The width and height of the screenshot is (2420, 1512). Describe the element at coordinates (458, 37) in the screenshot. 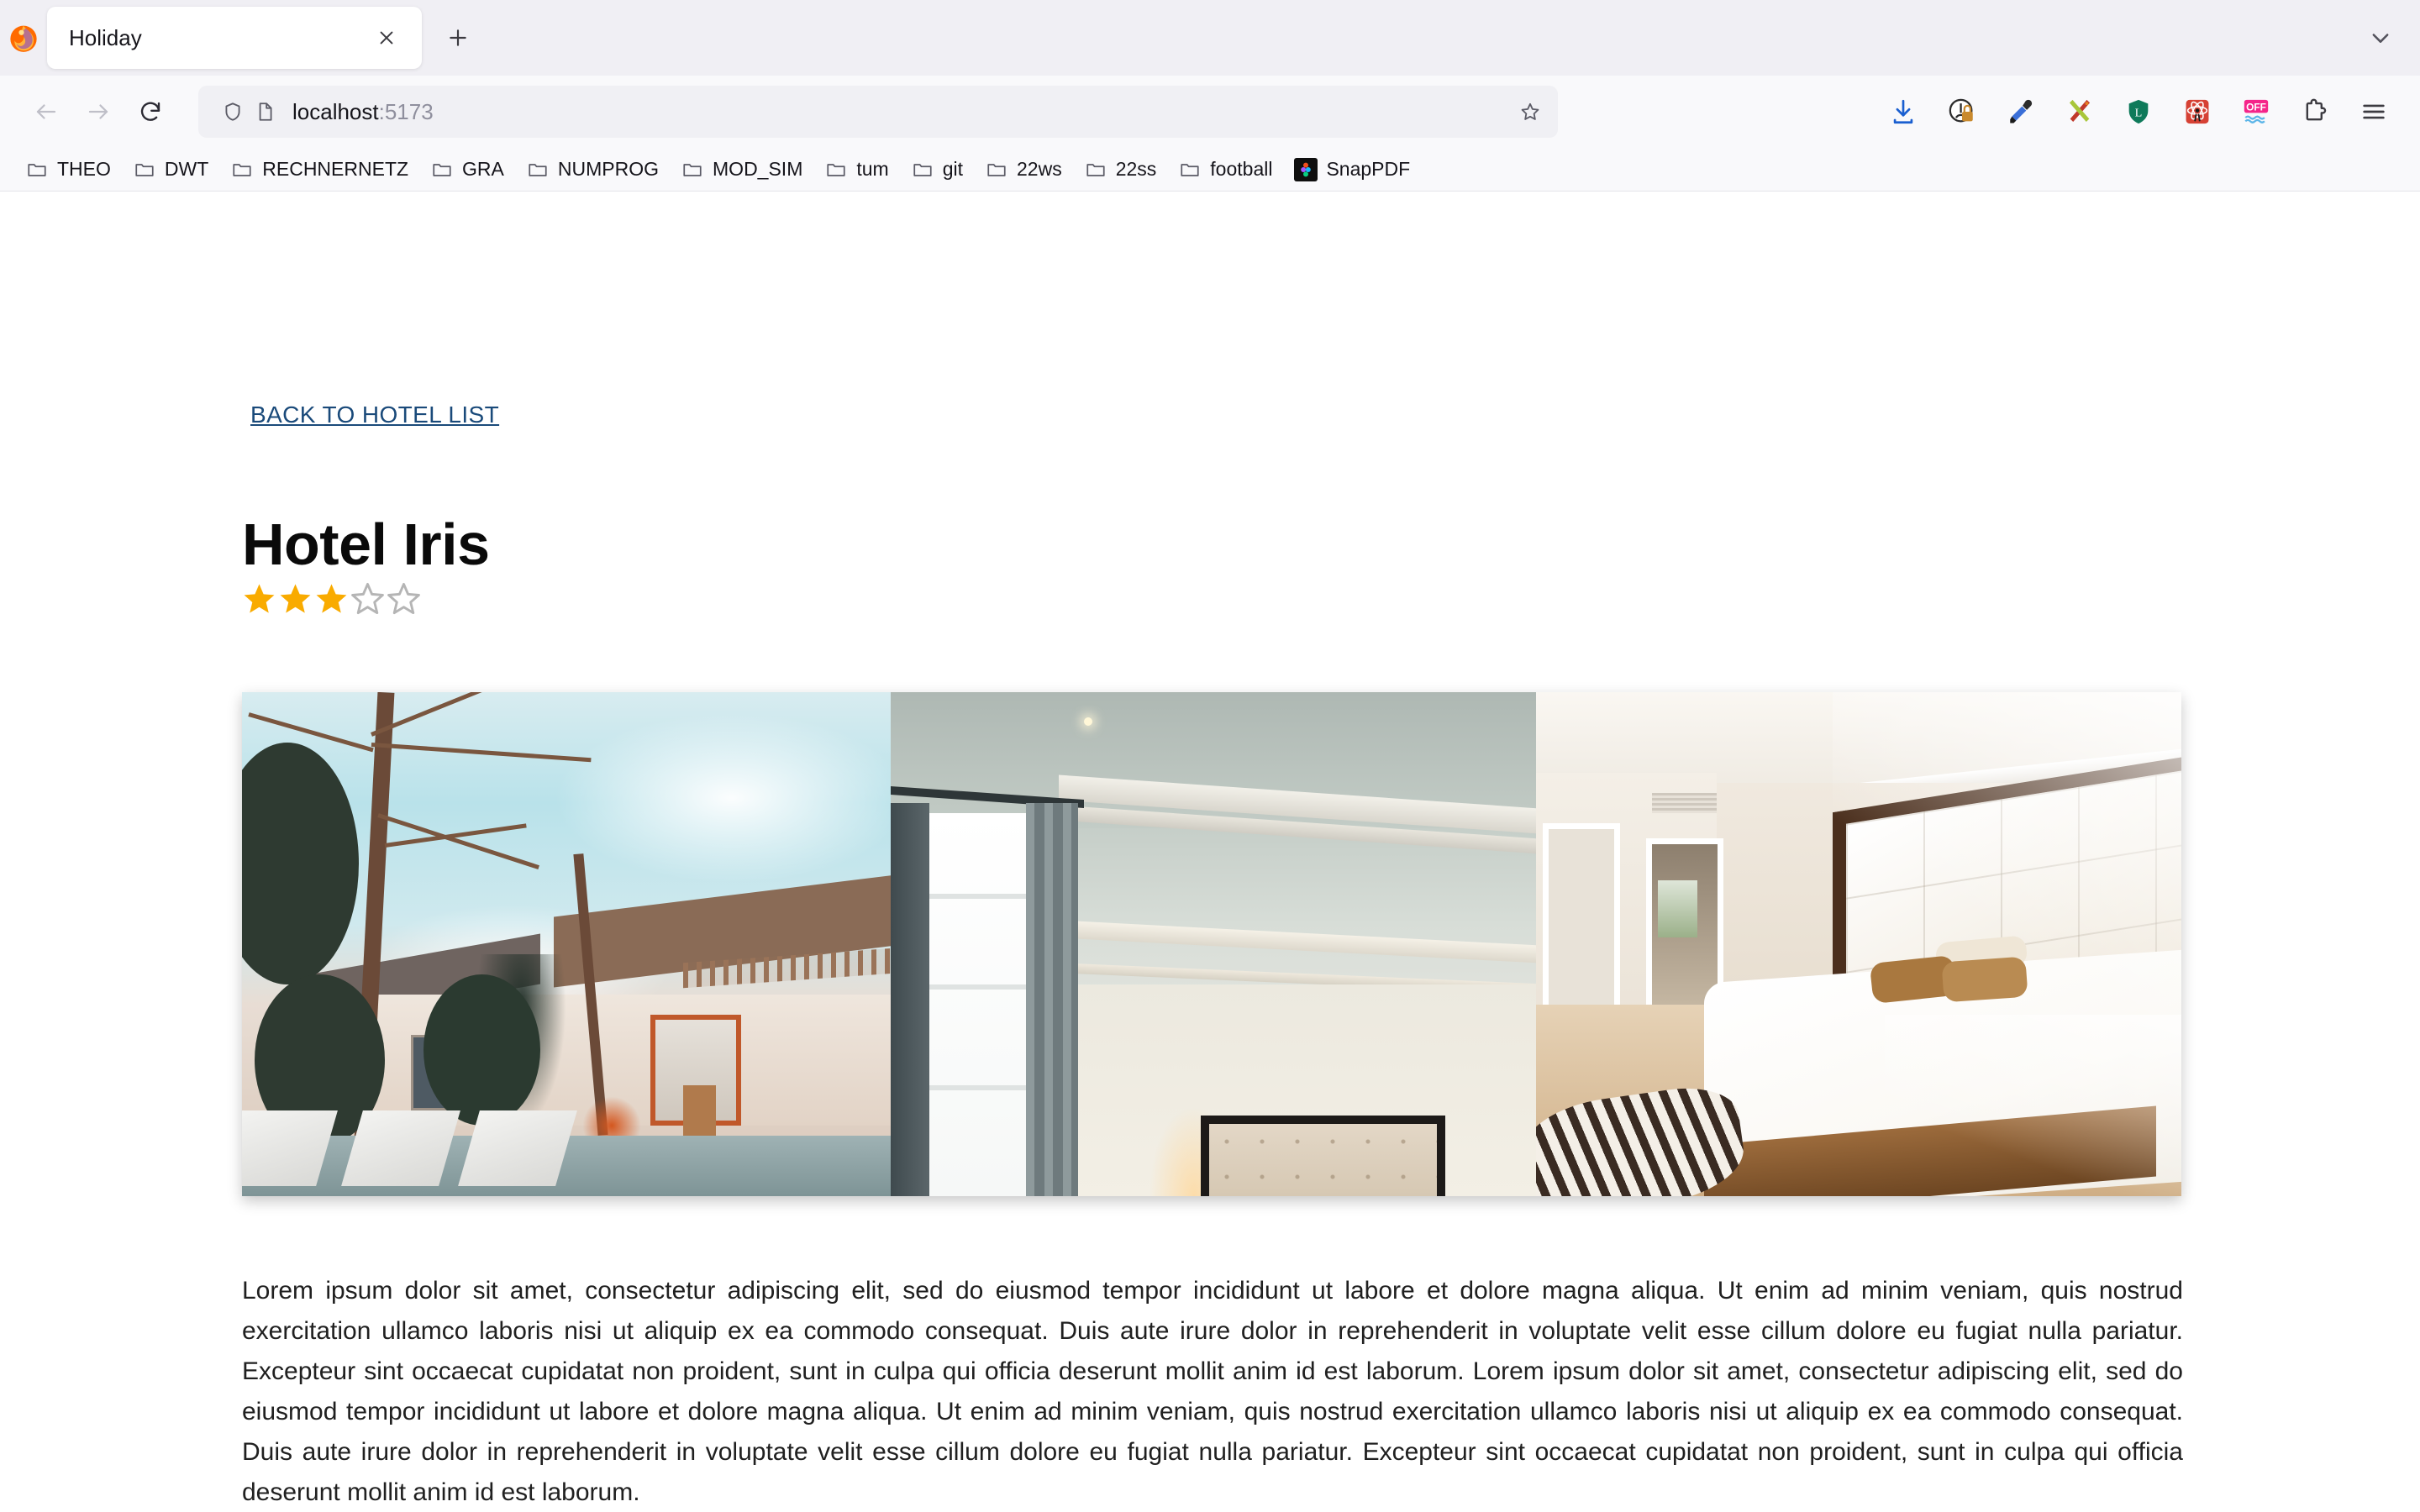

I see `new-tab-icon` at that location.